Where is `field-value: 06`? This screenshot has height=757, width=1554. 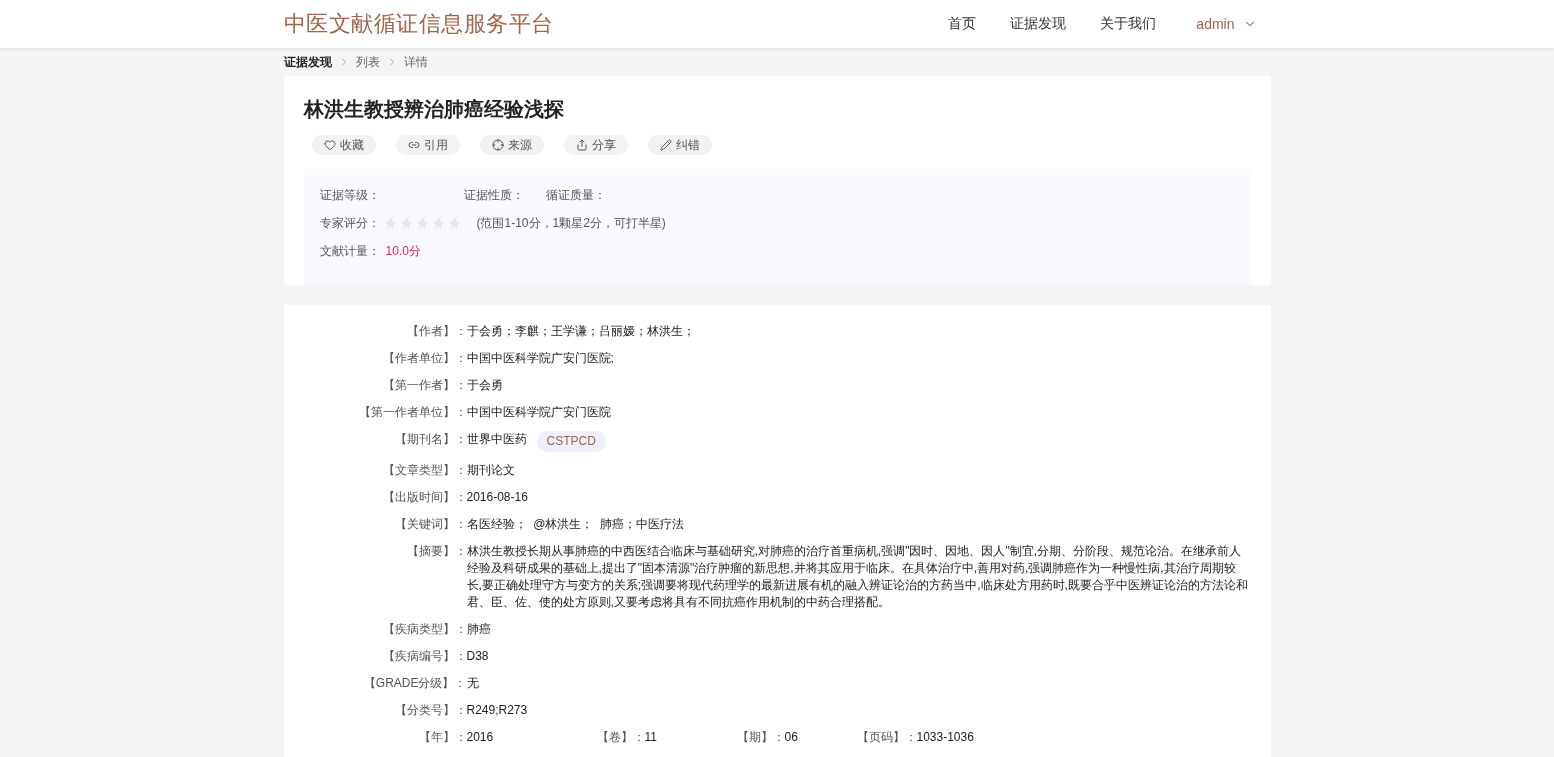 field-value: 06 is located at coordinates (791, 737).